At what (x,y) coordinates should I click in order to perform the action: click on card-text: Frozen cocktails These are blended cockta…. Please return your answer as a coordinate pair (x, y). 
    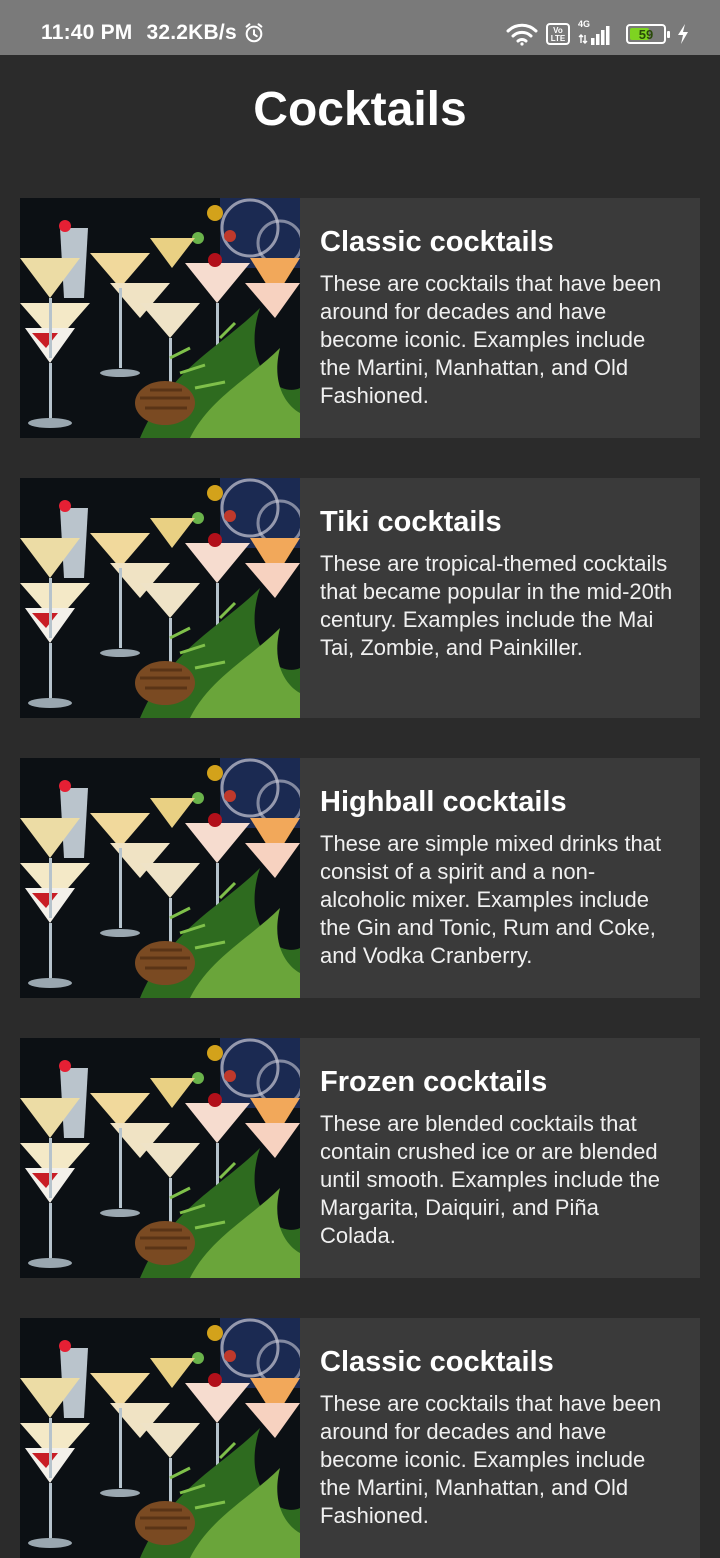
    Looking at the image, I should click on (500, 1158).